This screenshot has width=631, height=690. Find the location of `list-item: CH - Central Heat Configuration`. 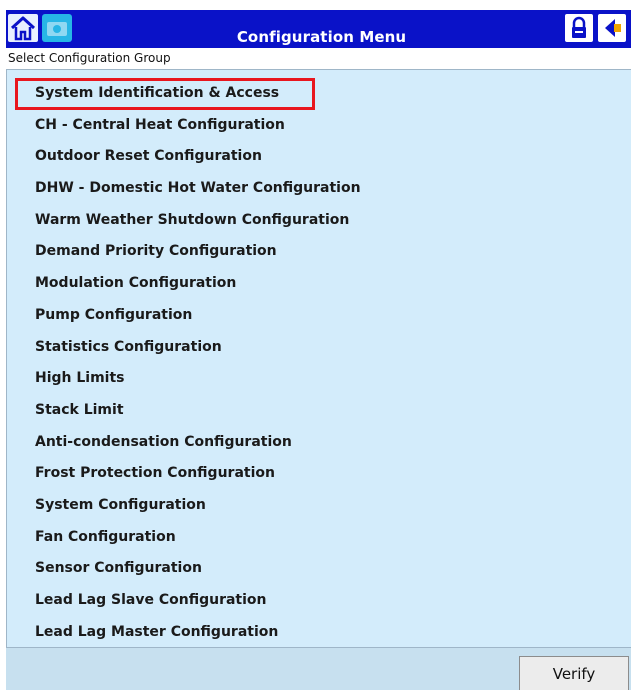

list-item: CH - Central Heat Configuration is located at coordinates (315, 126).